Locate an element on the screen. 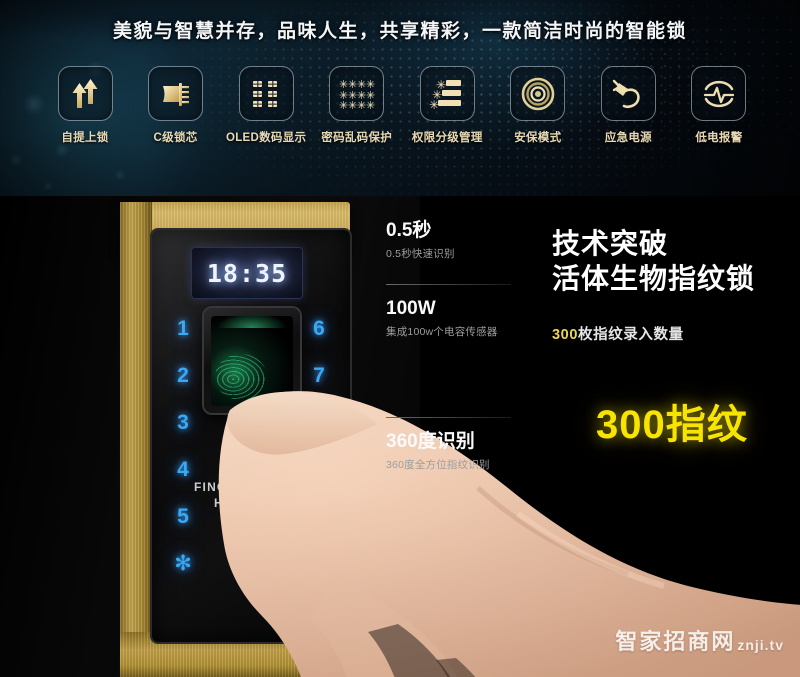  watermark: 智家招商网 znji.tv is located at coordinates (699, 641).